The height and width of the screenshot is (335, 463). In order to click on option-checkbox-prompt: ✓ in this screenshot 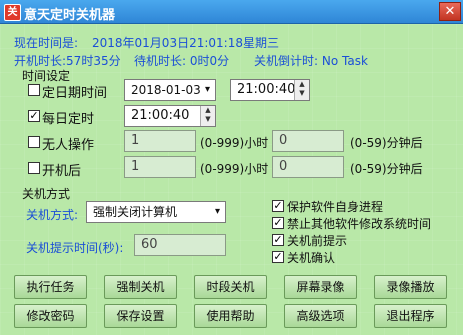, I will do `click(278, 240)`.